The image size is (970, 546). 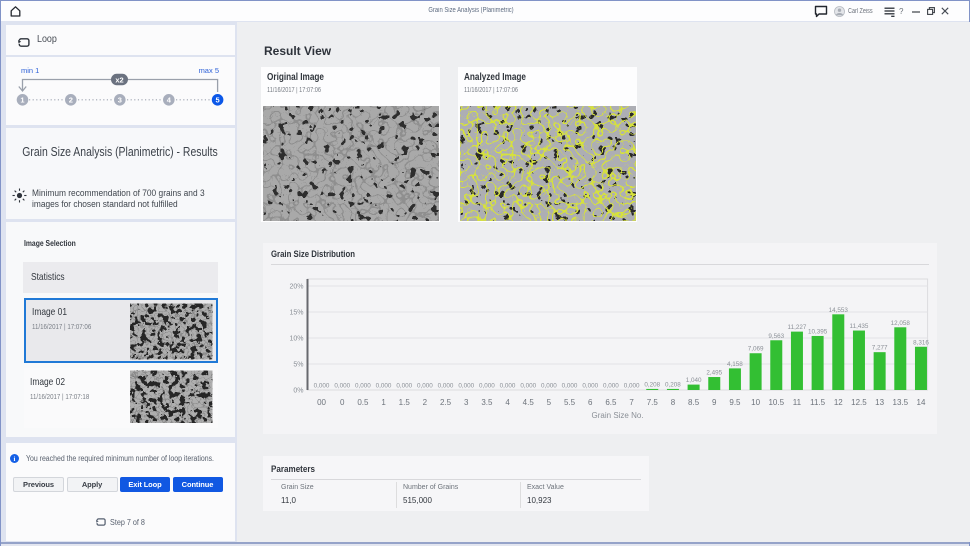 What do you see at coordinates (797, 402) in the screenshot?
I see `svg-text: 11` at bounding box center [797, 402].